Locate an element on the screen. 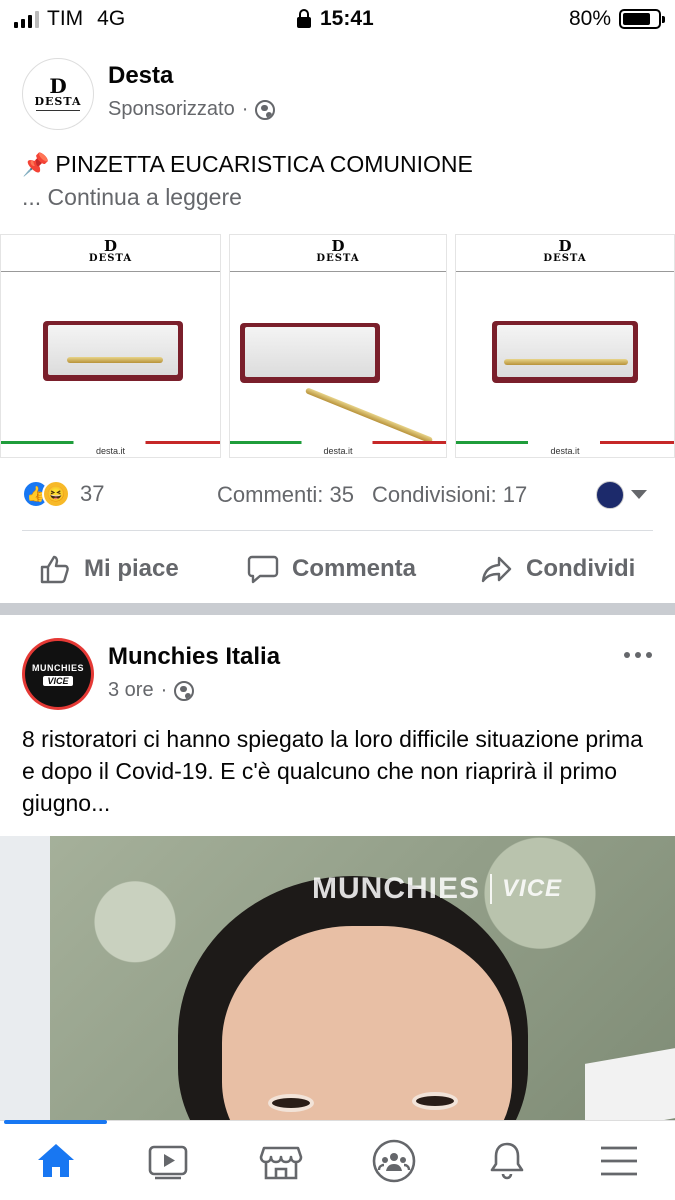 The width and height of the screenshot is (675, 1200). engagement-counts: Commenti: 35 Condivisioni: 17 is located at coordinates (372, 495).